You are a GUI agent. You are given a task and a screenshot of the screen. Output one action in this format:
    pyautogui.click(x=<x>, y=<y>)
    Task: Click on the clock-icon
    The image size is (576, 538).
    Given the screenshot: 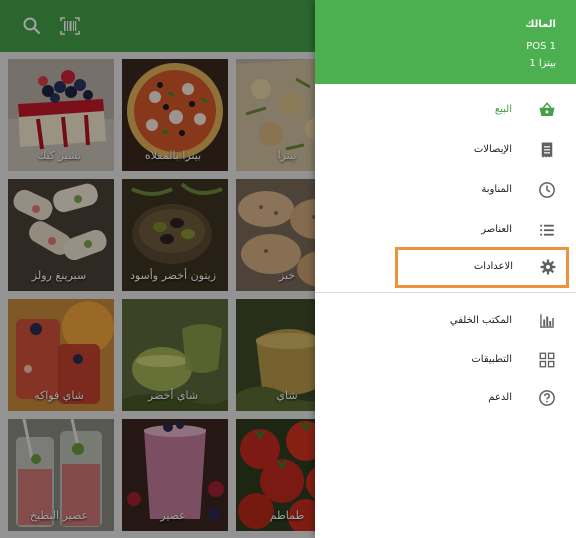 What is the action you would take?
    pyautogui.click(x=547, y=190)
    